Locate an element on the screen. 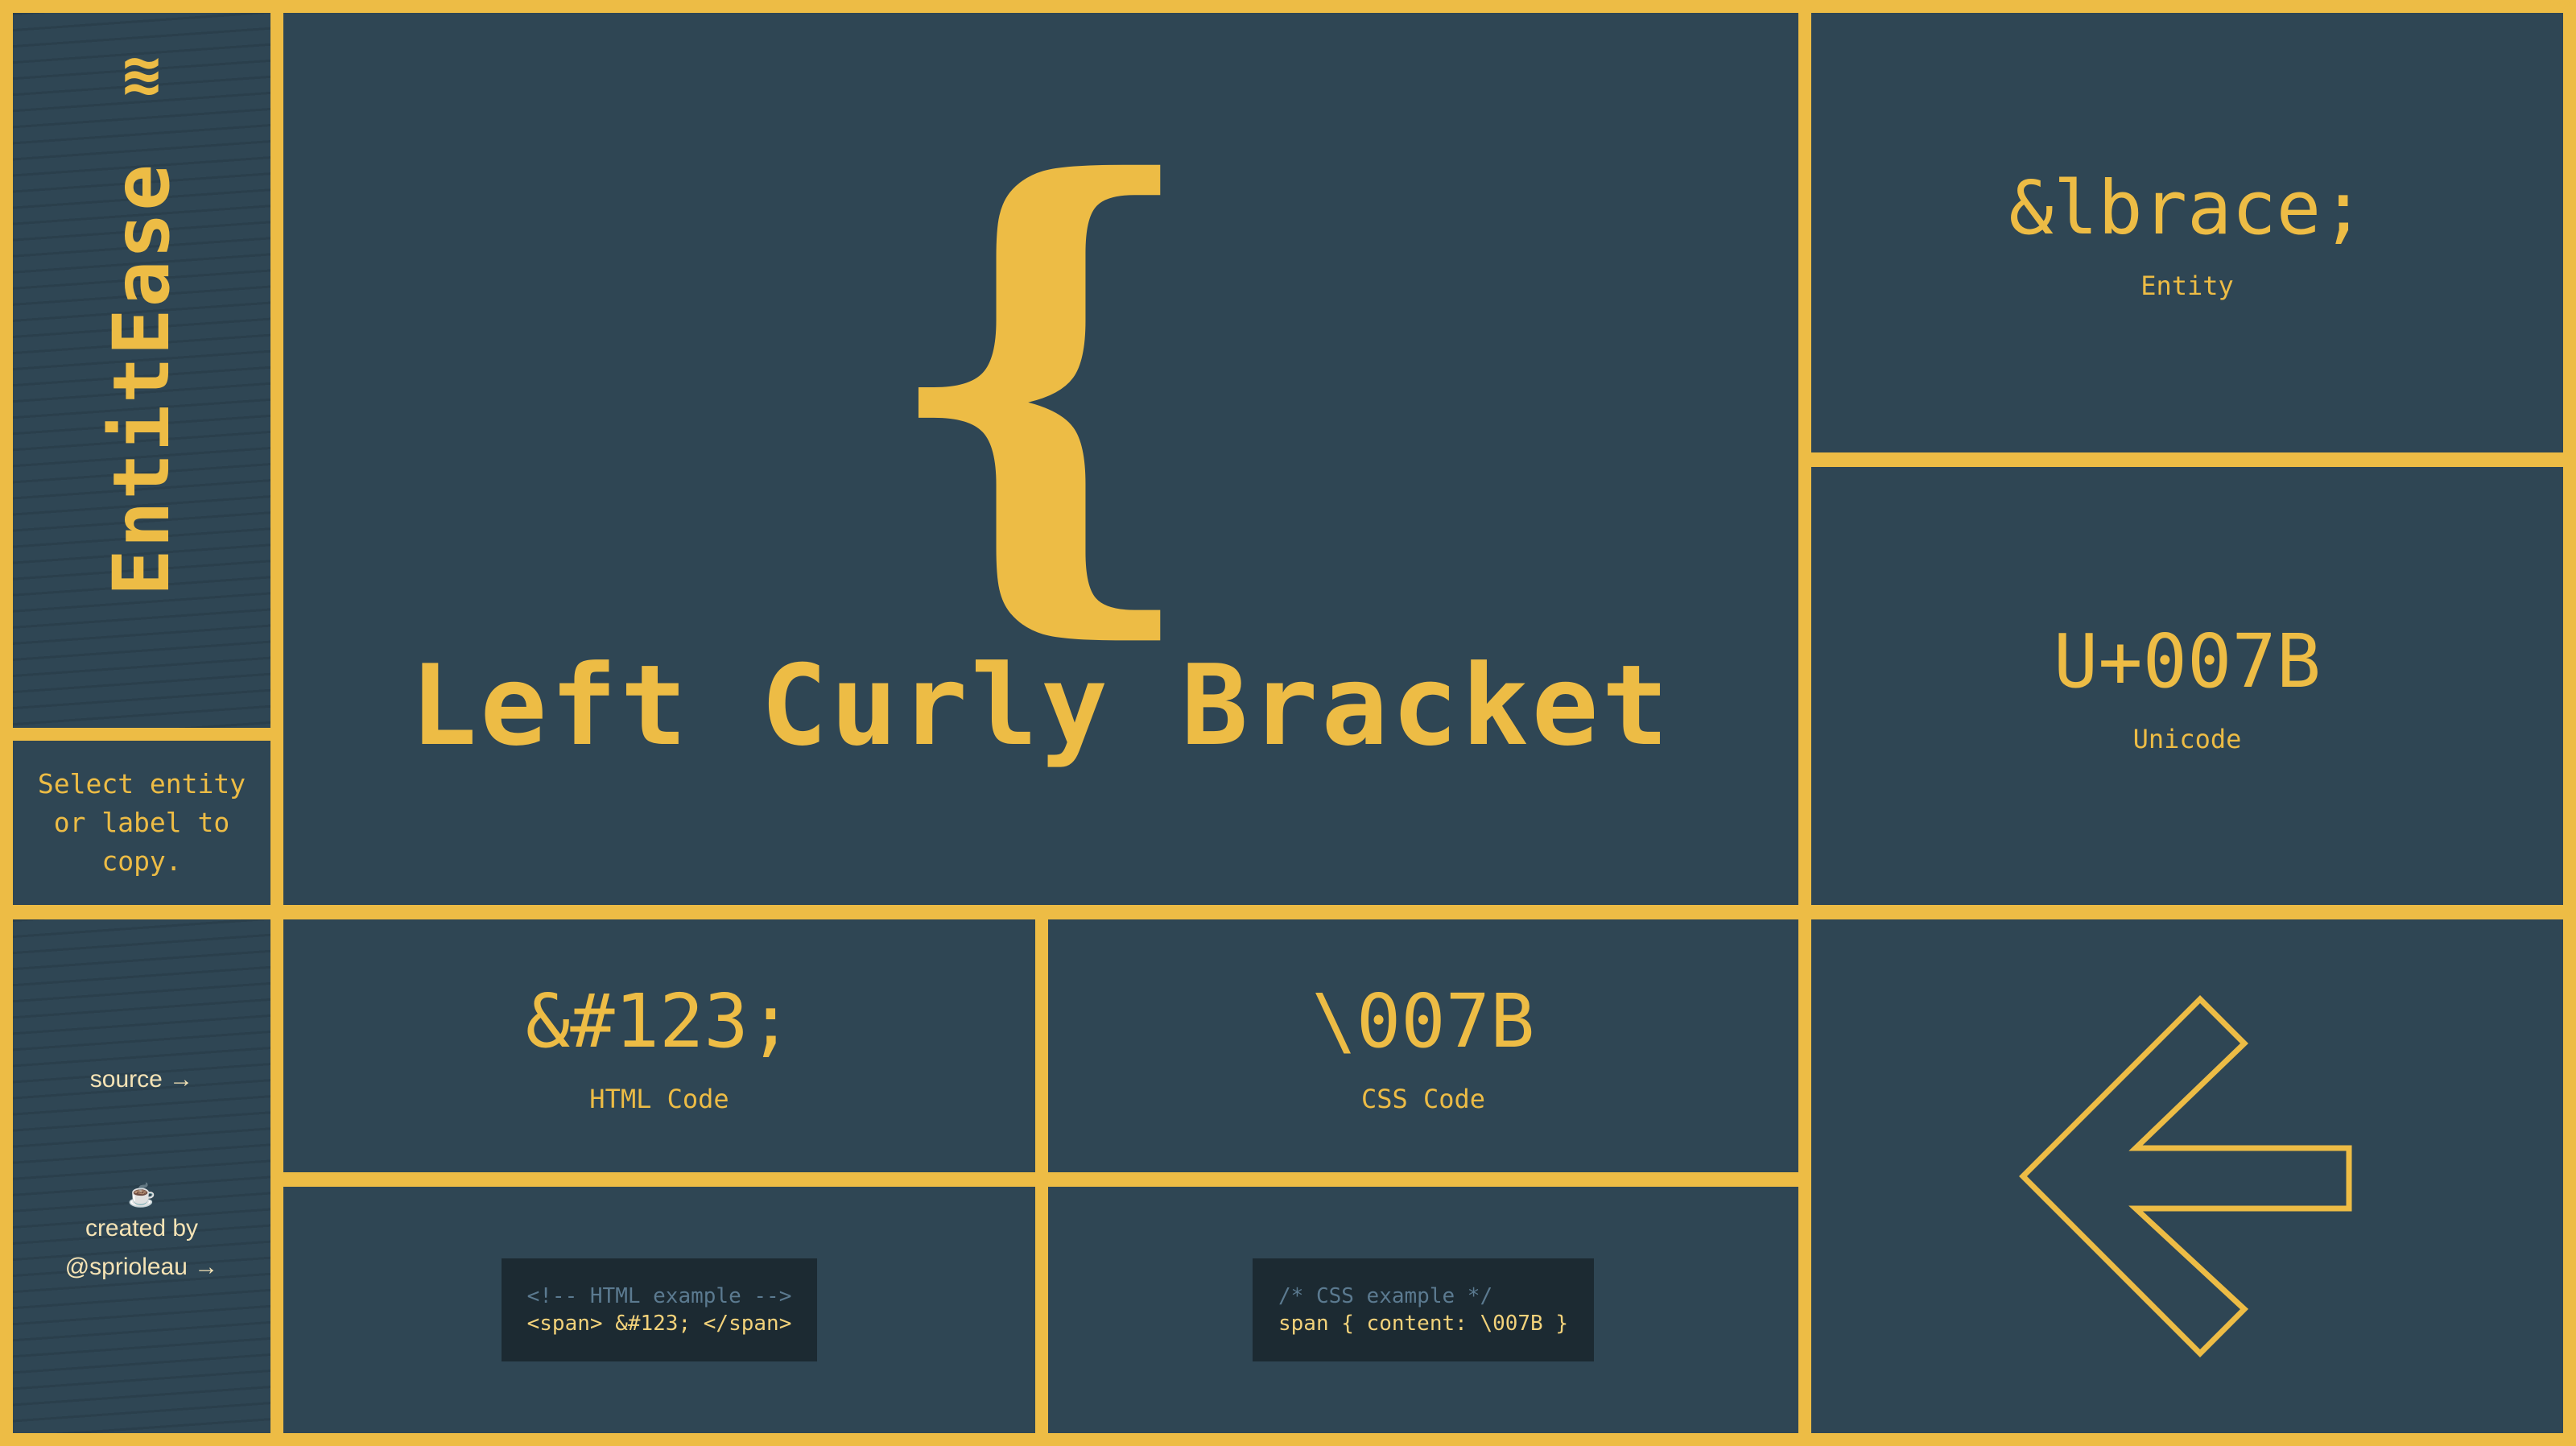  navigation-panel is located at coordinates (2187, 1176).